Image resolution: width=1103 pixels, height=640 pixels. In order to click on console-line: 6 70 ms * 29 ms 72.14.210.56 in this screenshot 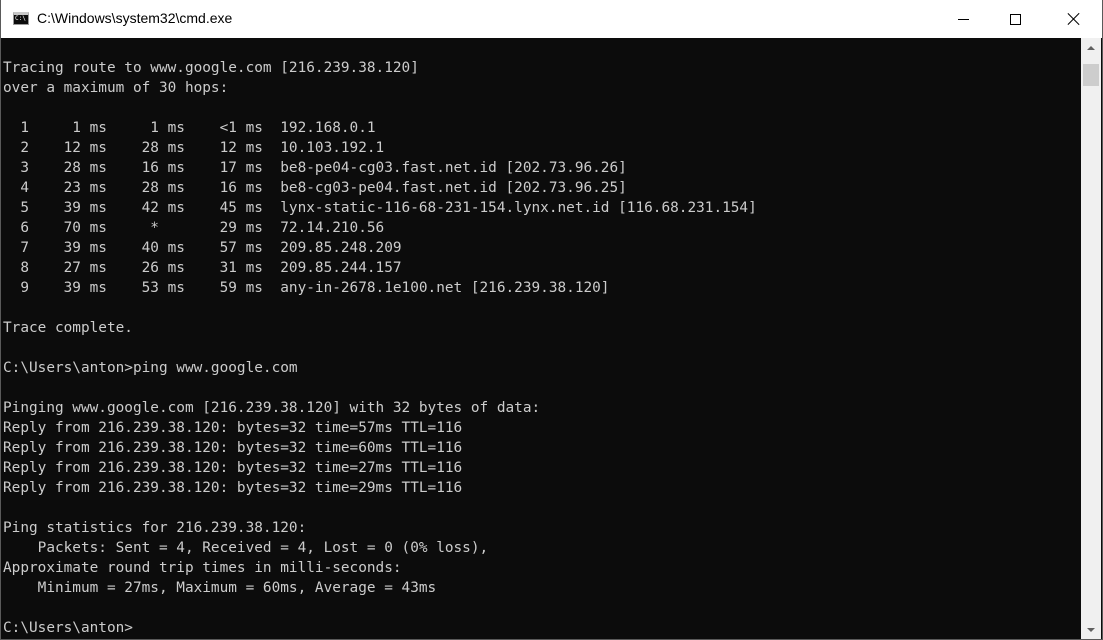, I will do `click(194, 228)`.